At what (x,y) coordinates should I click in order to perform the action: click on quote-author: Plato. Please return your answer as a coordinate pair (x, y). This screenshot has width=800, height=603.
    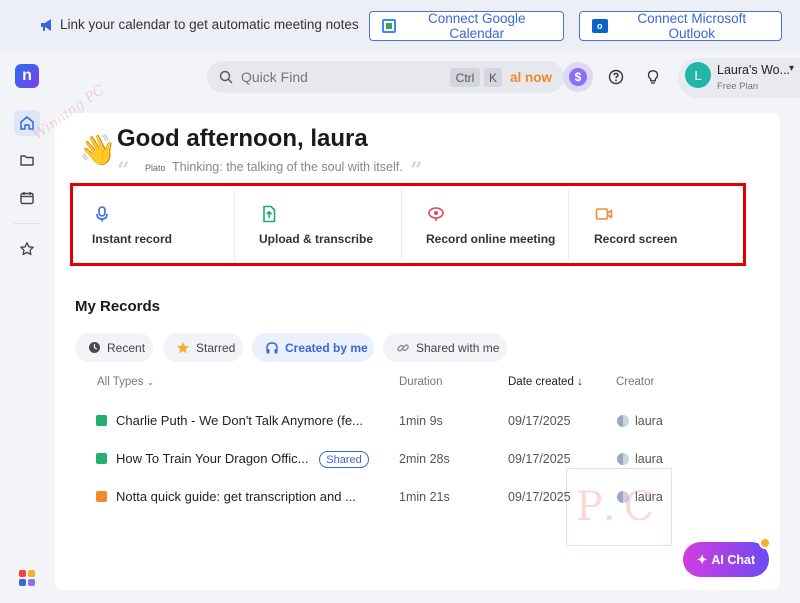
    Looking at the image, I should click on (155, 168).